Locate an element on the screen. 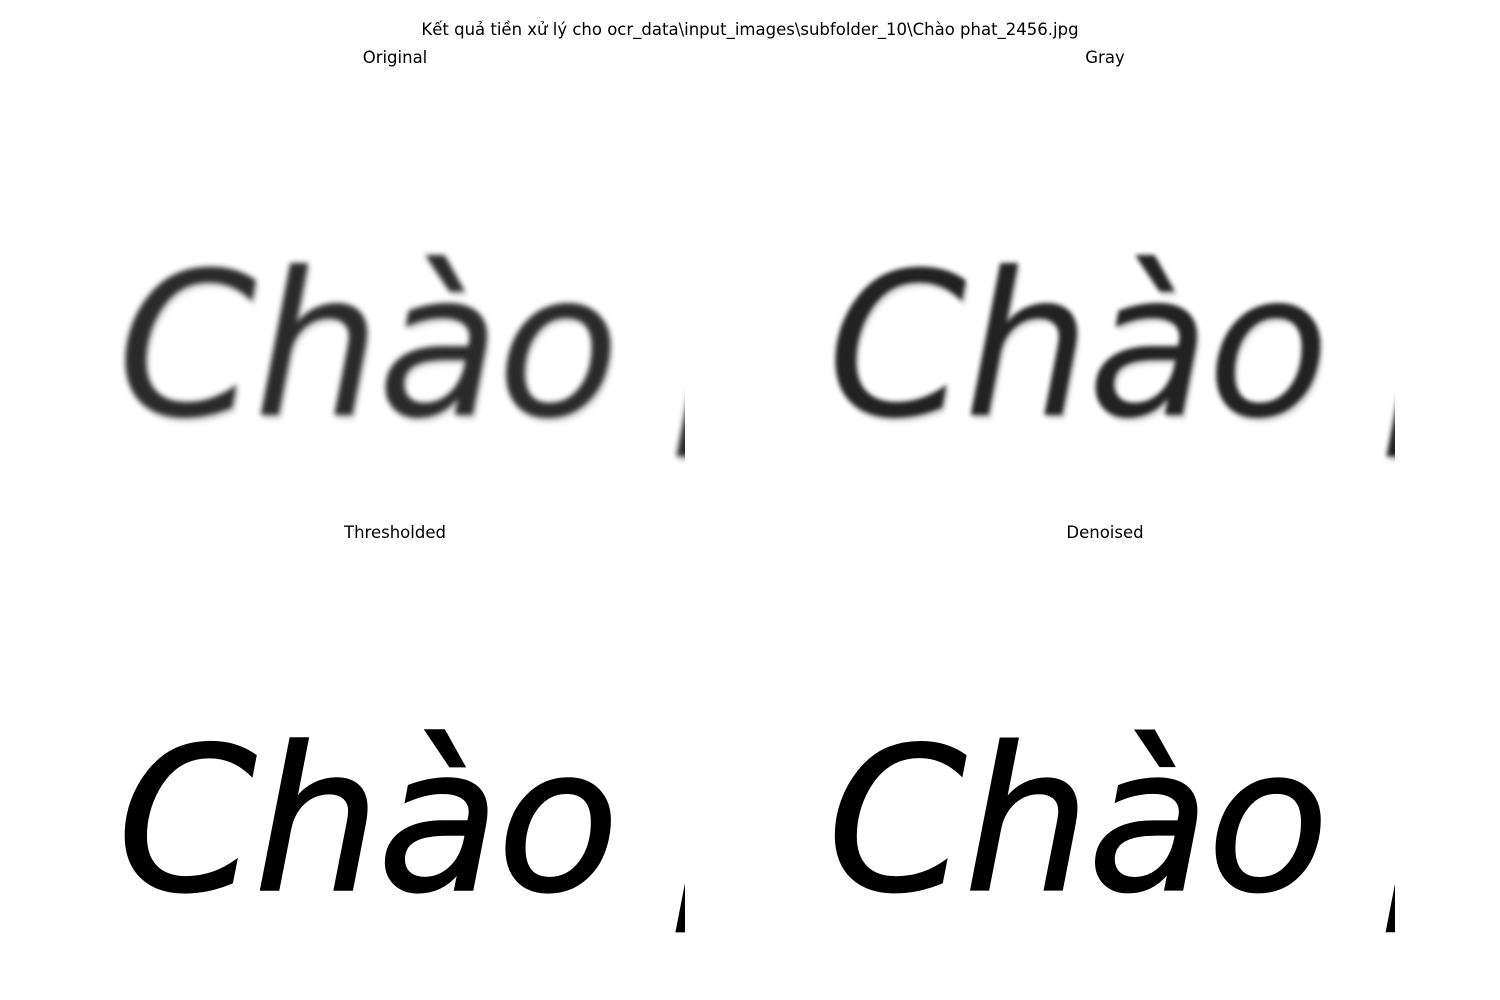 The width and height of the screenshot is (1500, 1000). handwriting-text-thresholded: Chào phat is located at coordinates (401, 821).